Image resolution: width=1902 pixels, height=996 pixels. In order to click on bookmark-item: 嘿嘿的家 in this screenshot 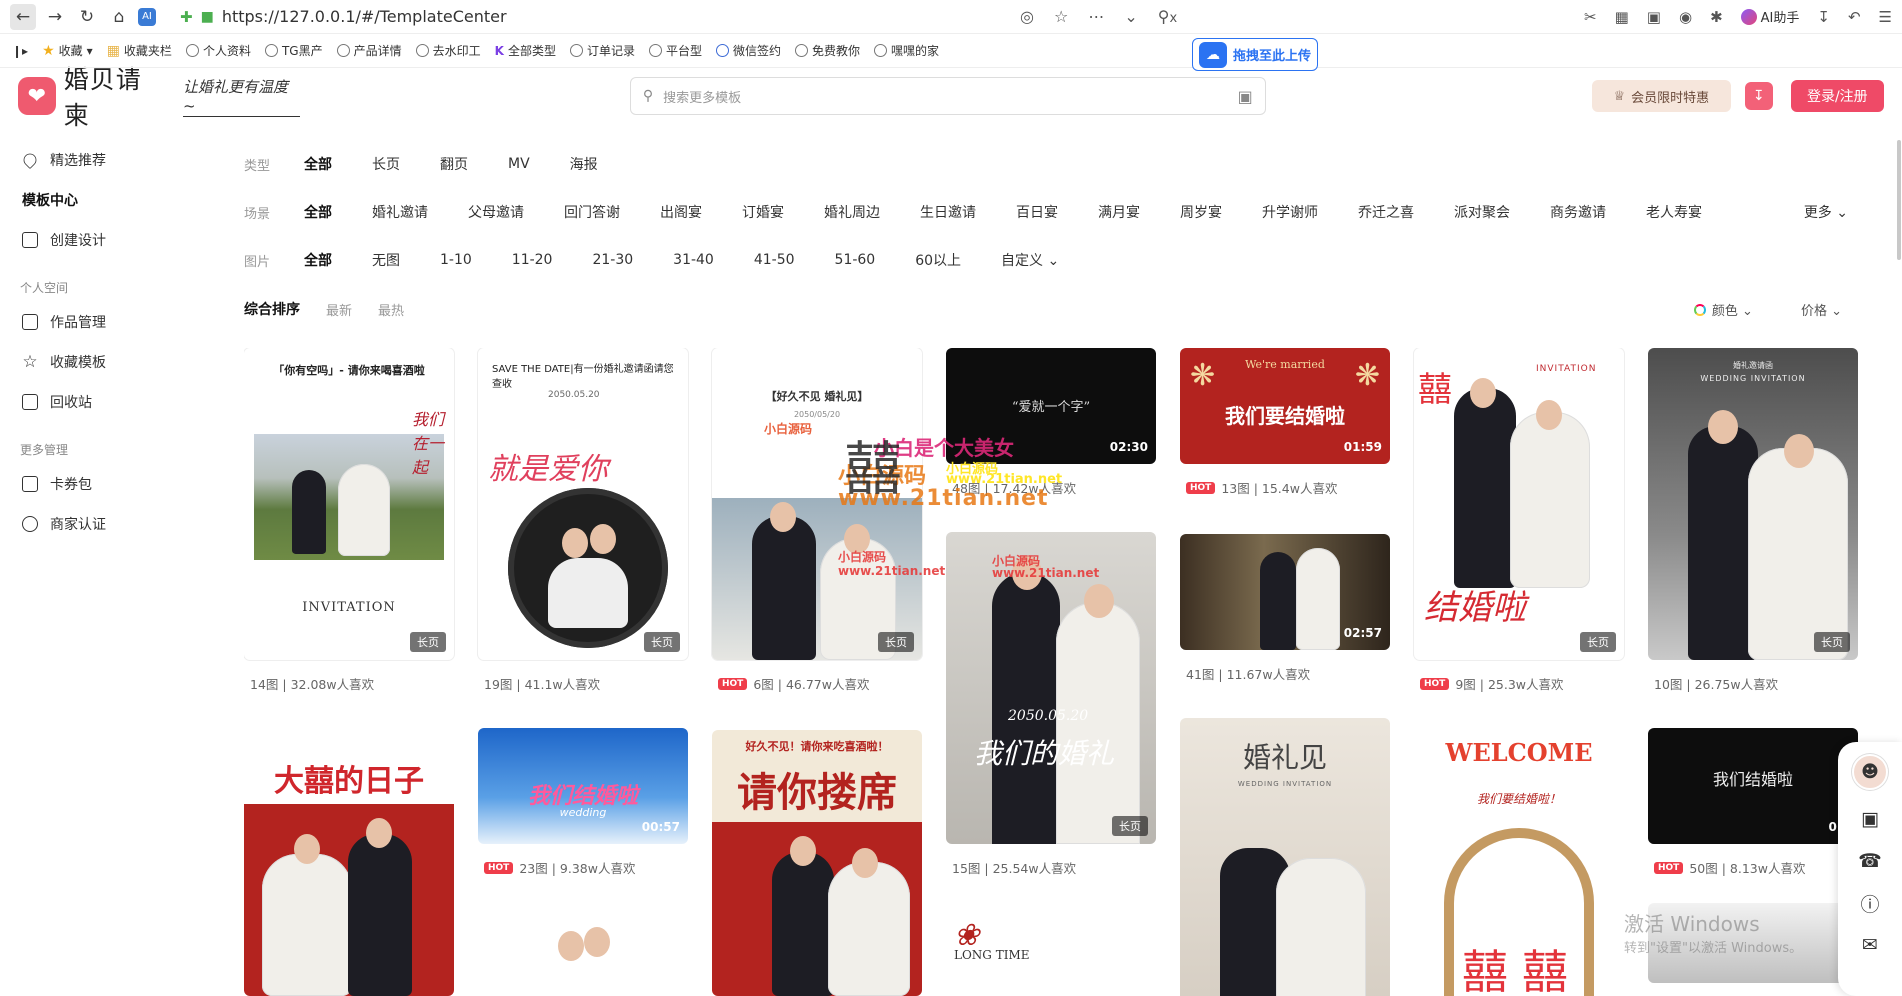, I will do `click(906, 50)`.